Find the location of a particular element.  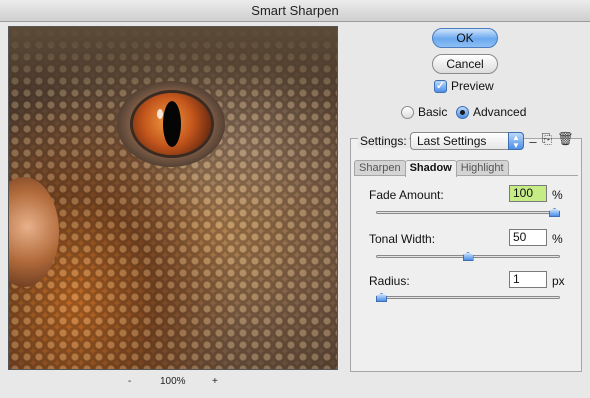

tonal-width-input: 50 is located at coordinates (528, 237).